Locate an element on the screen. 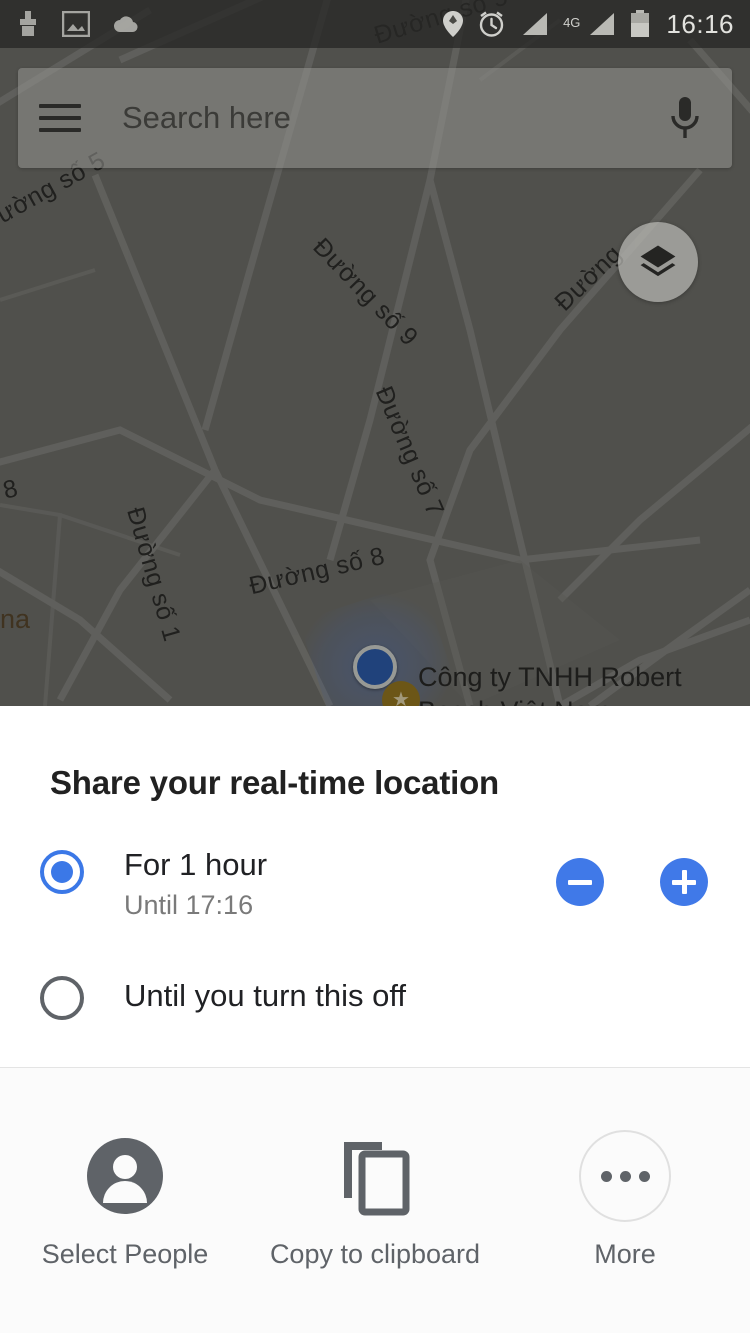  more-dots-icon is located at coordinates (625, 1176).